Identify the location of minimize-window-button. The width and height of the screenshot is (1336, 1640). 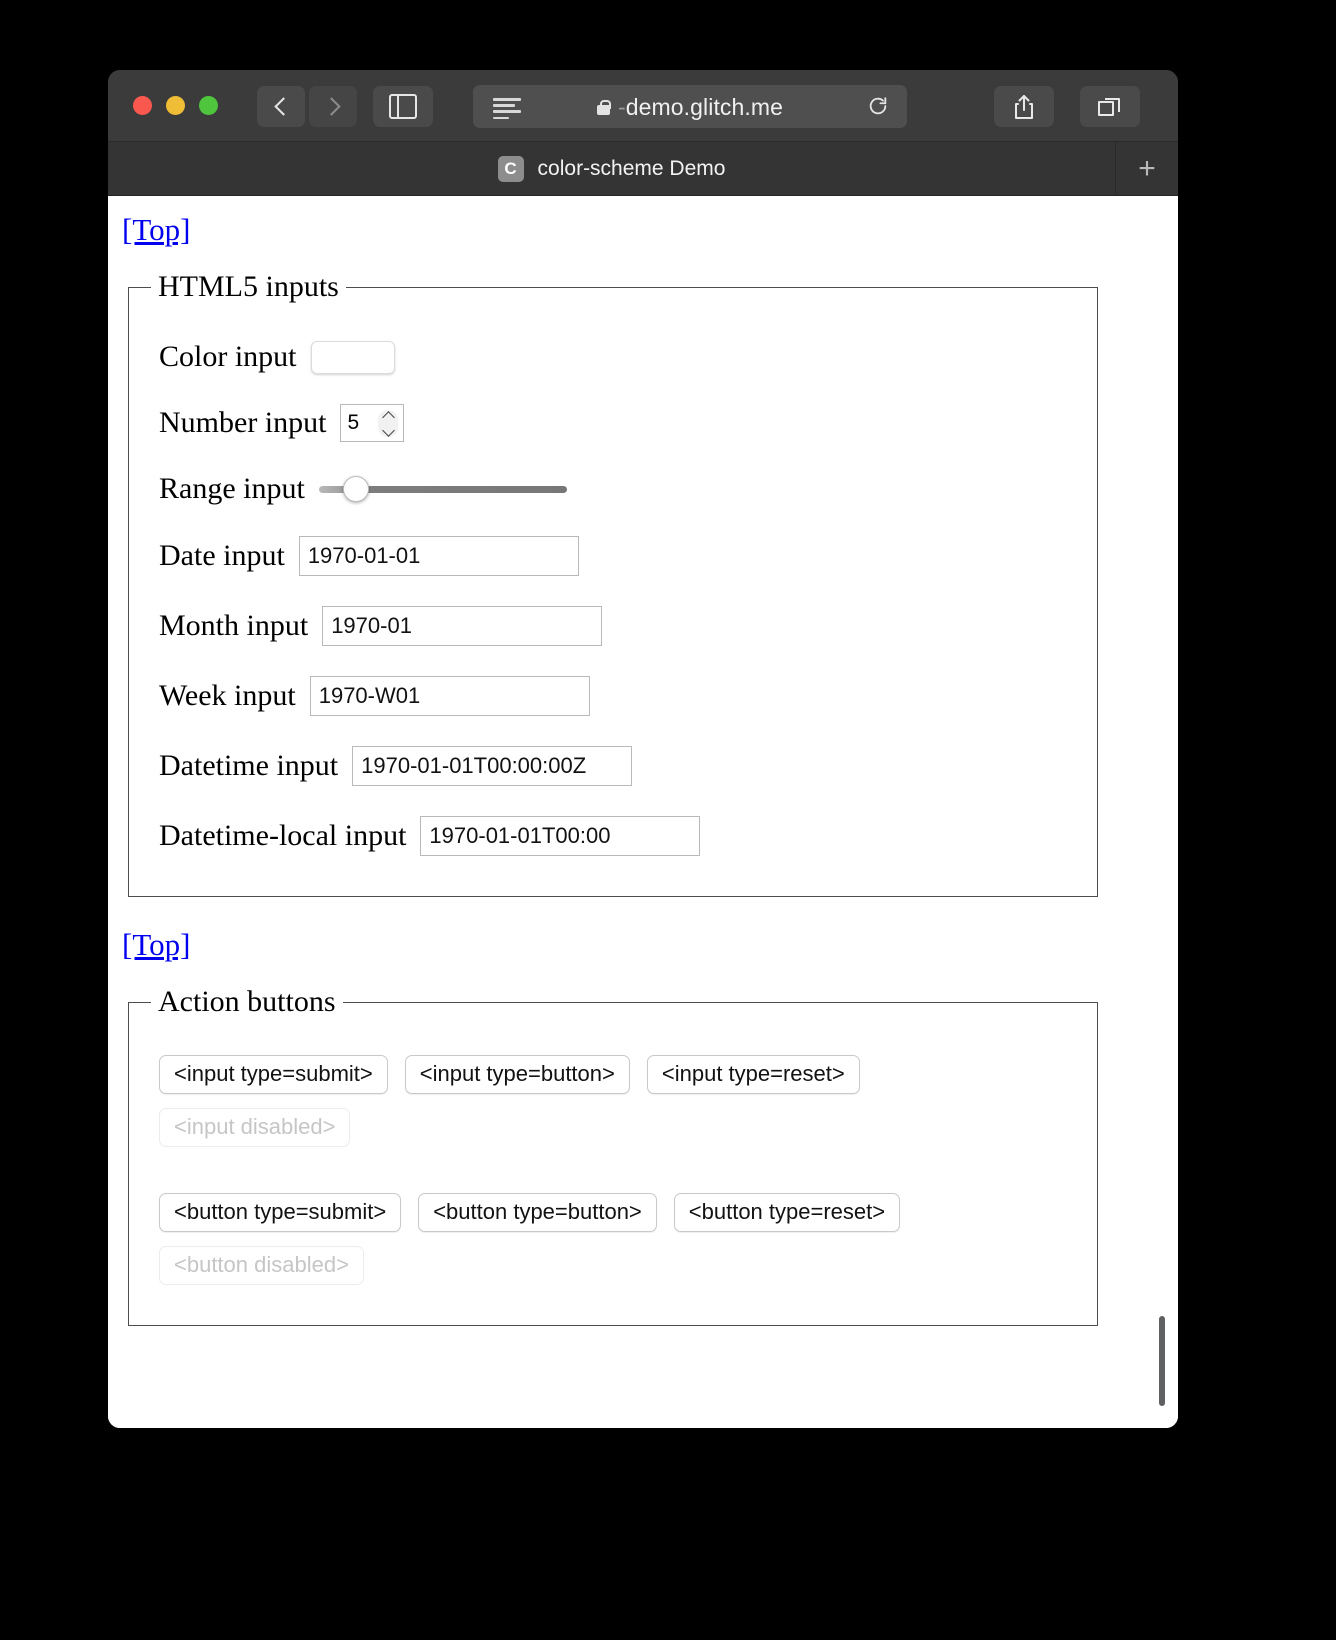
(175, 105).